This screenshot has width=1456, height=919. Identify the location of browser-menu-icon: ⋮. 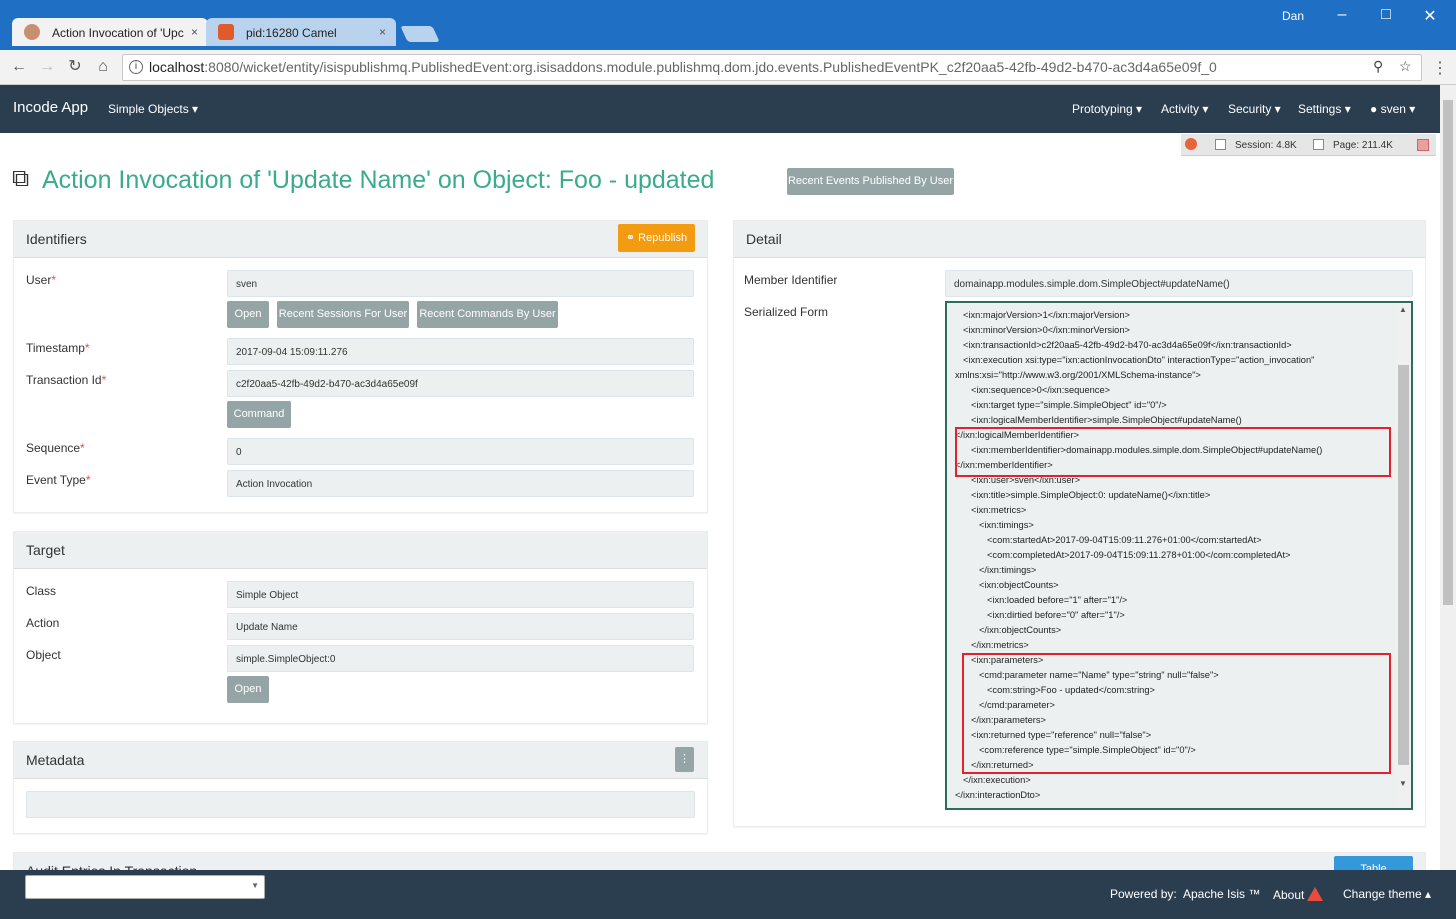
(1440, 68).